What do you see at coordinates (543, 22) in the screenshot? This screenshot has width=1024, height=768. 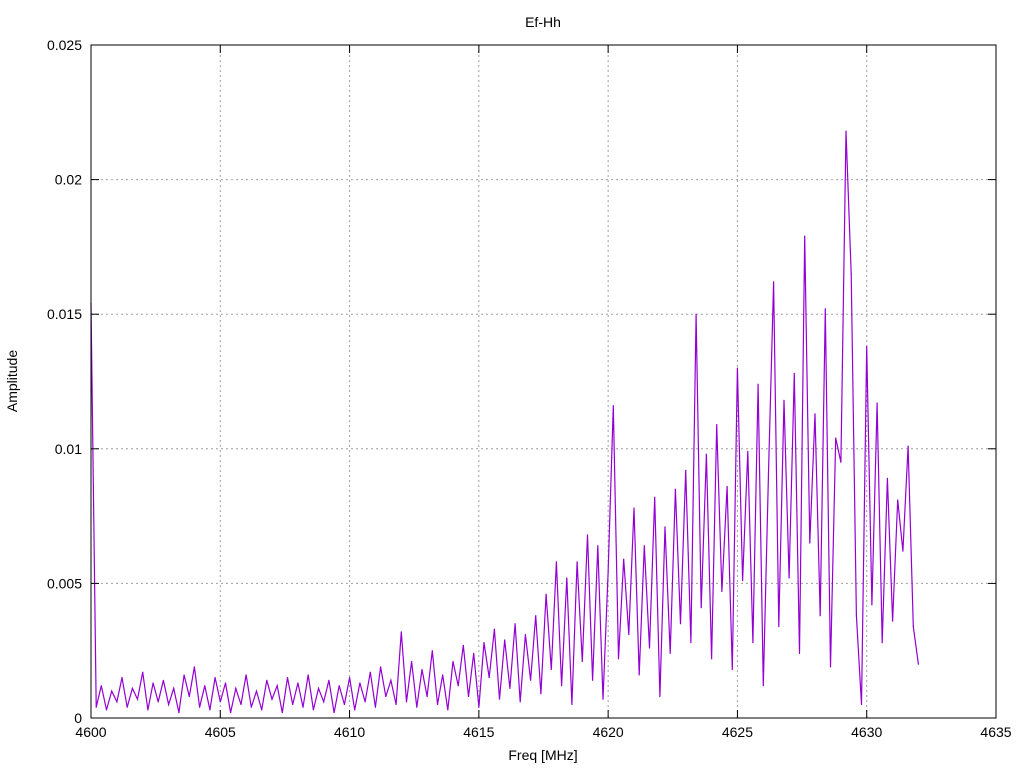 I see `chart-title: Ef-Hh` at bounding box center [543, 22].